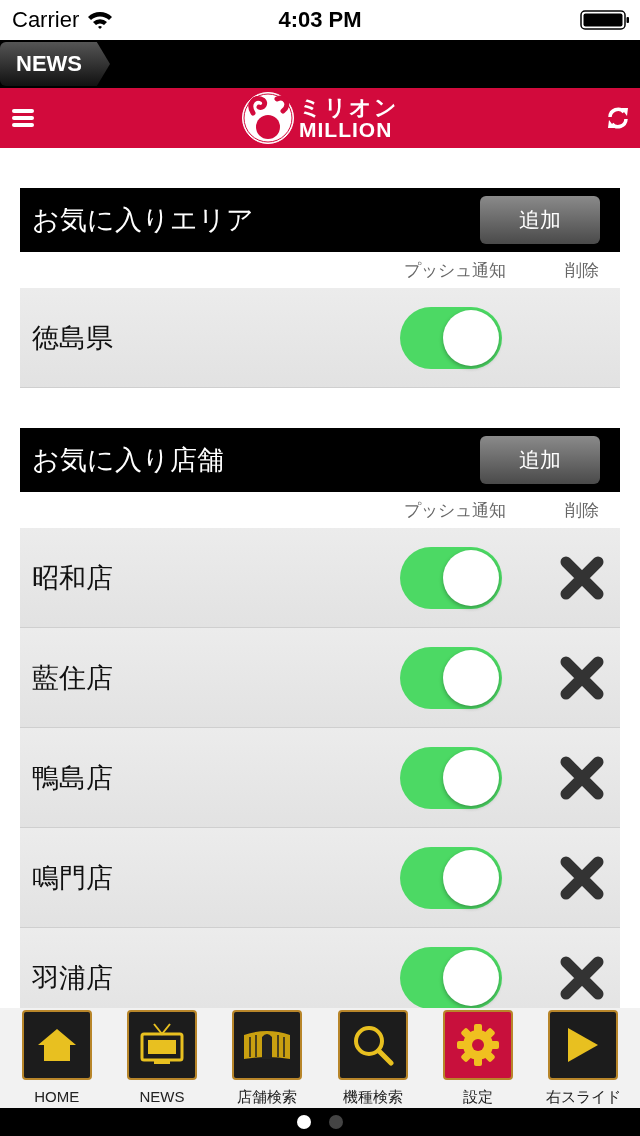 Image resolution: width=640 pixels, height=1136 pixels. I want to click on gear-icon, so click(477, 1045).